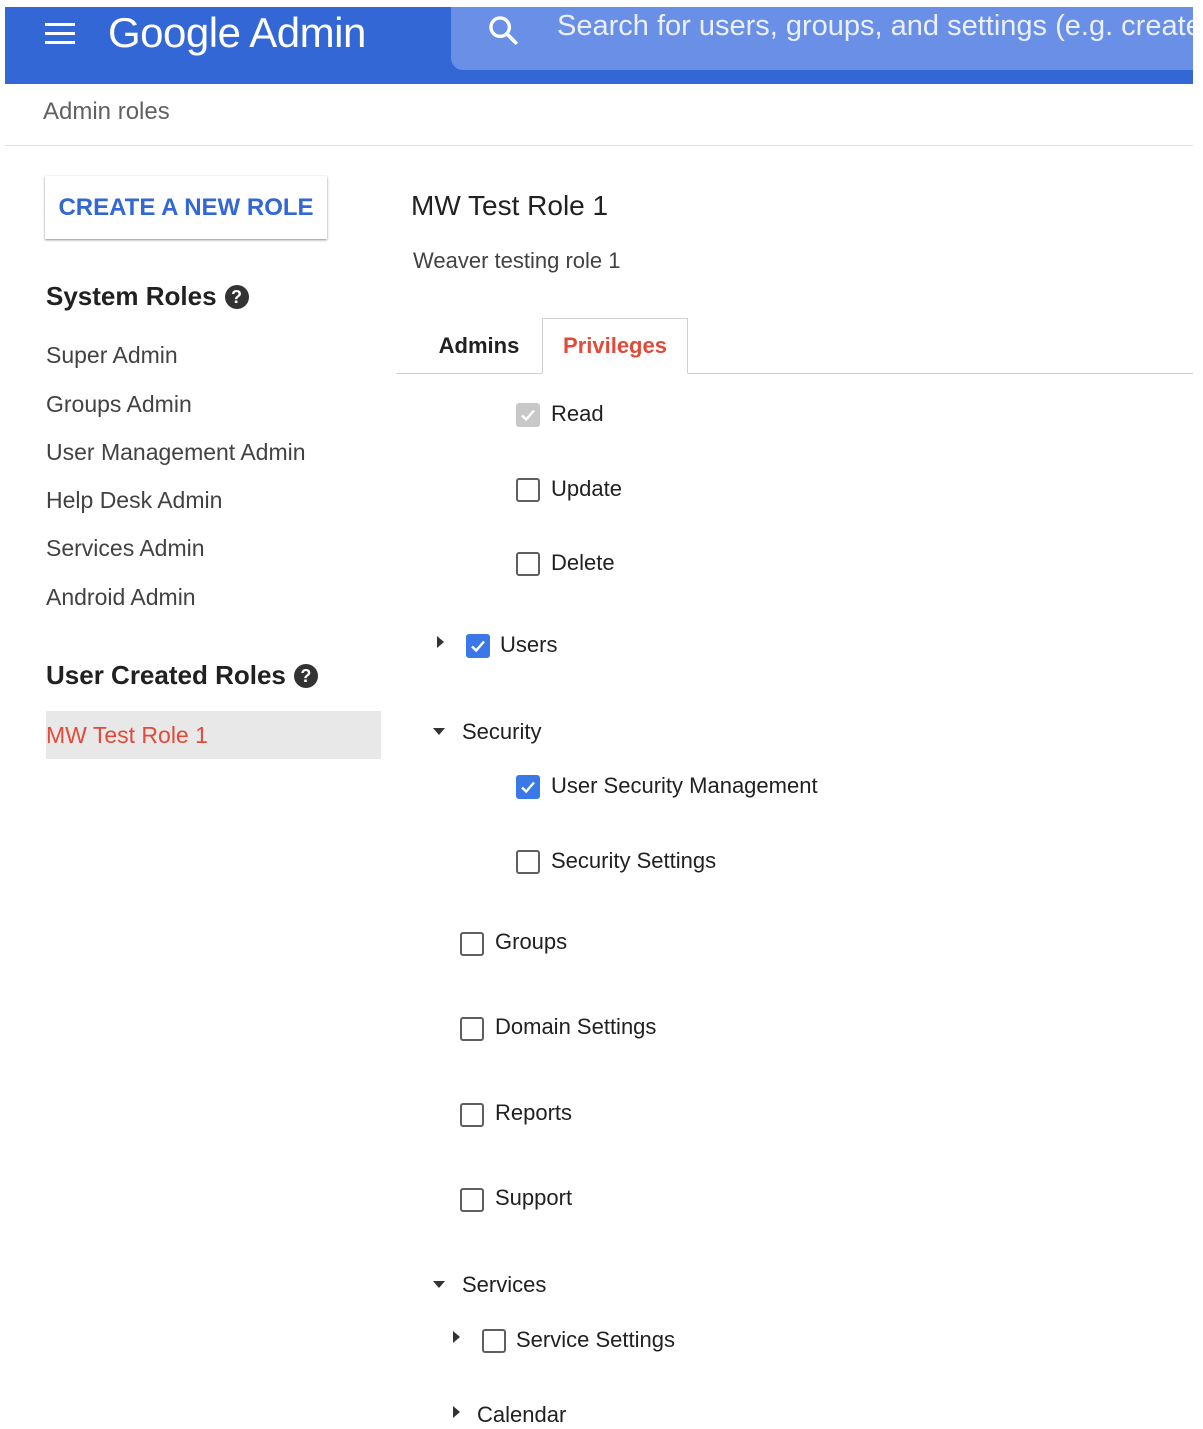 This screenshot has height=1429, width=1203. What do you see at coordinates (534, 1197) in the screenshot?
I see `support-label: Support` at bounding box center [534, 1197].